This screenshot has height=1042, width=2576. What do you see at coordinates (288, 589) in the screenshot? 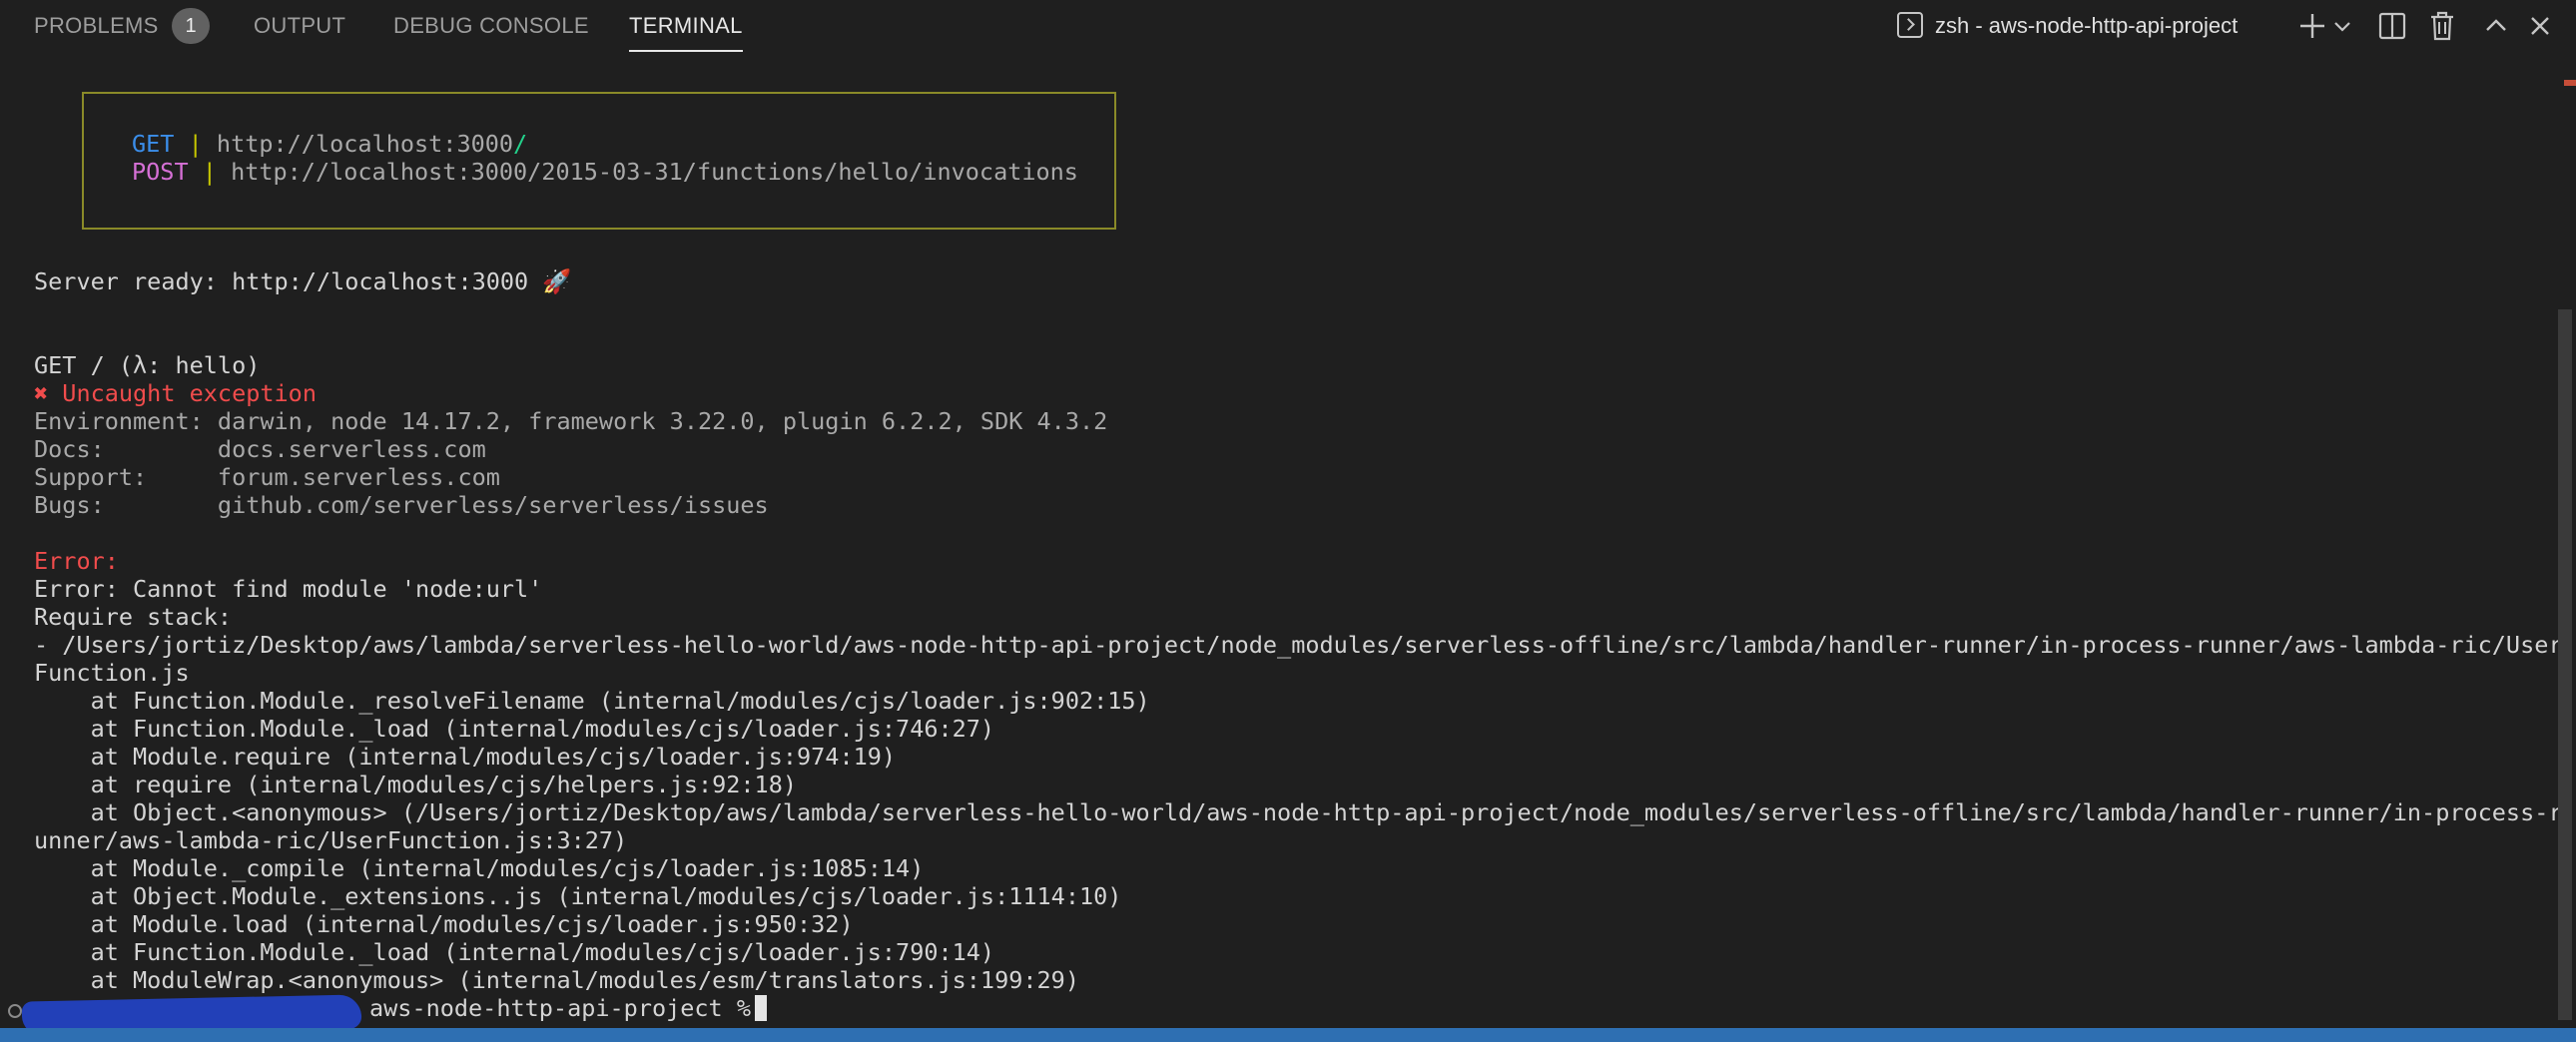
I see `error-message: Error: Cannot find module 'node:url'` at bounding box center [288, 589].